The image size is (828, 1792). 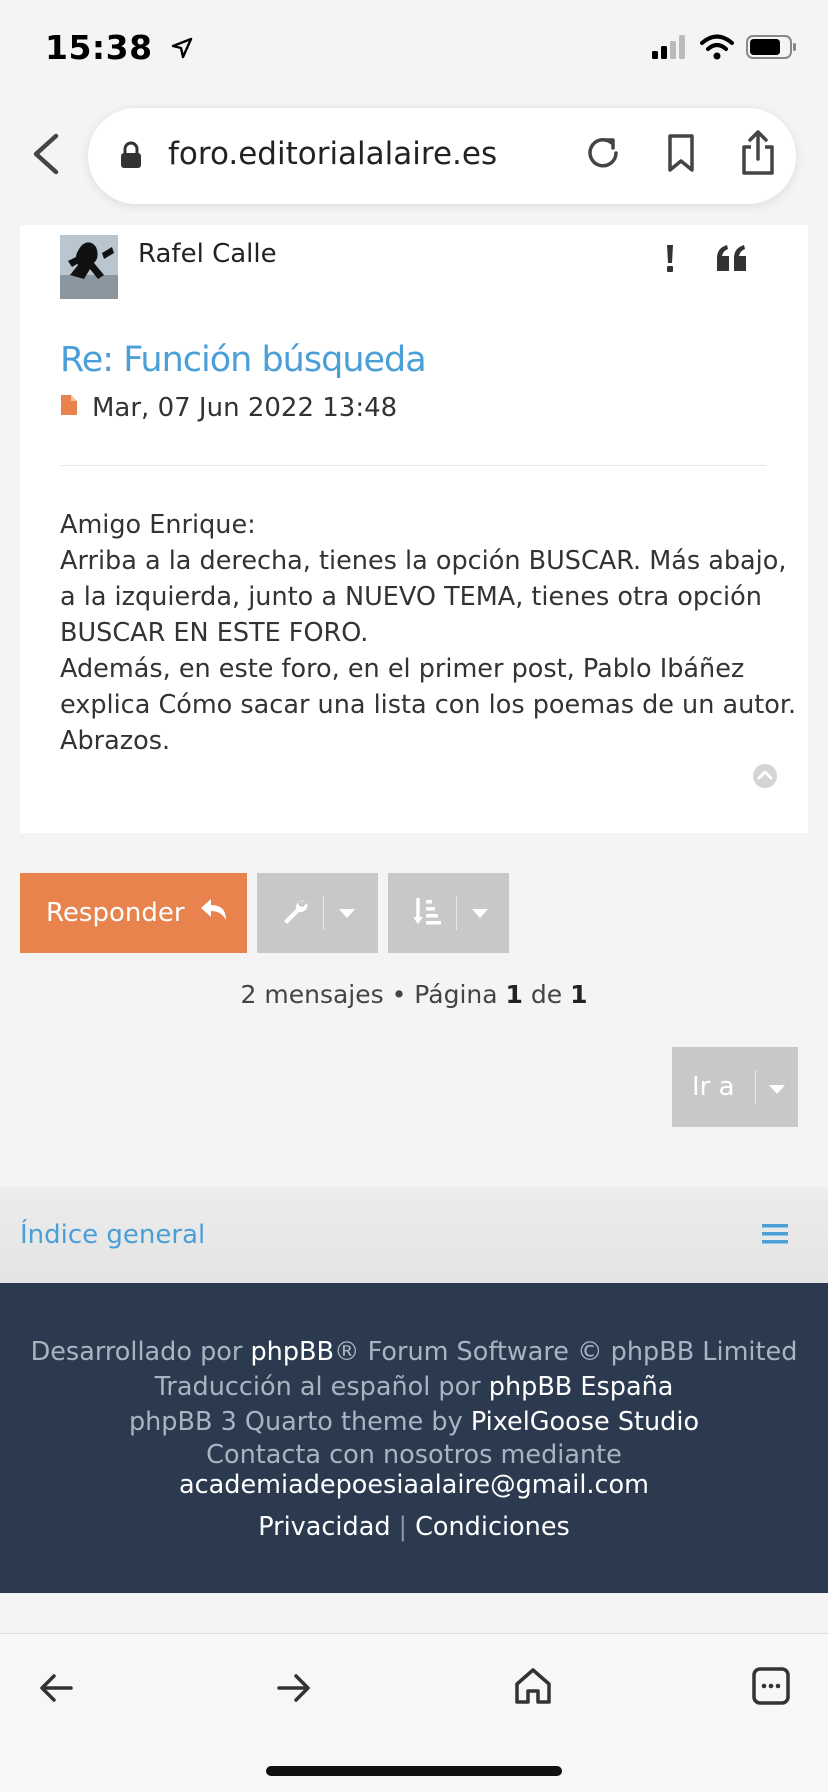 What do you see at coordinates (566, 1352) in the screenshot?
I see `footer-text: ® Forum Software © phpBB Limited` at bounding box center [566, 1352].